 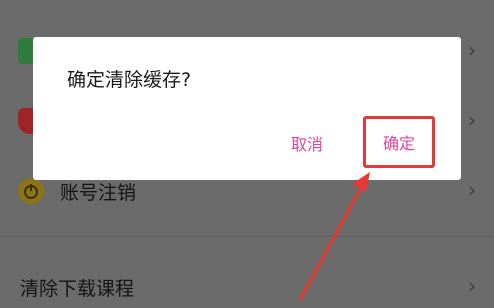 I want to click on annotation-arrow, so click(x=334, y=236).